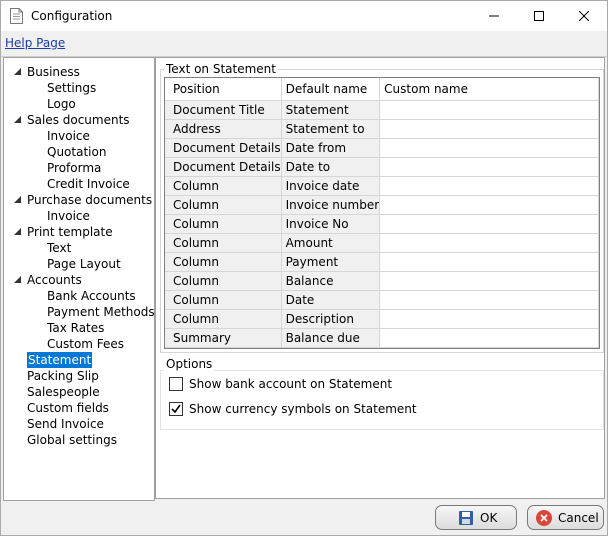 This screenshot has width=608, height=536. I want to click on tree-item-global-settings: Global settings, so click(72, 440).